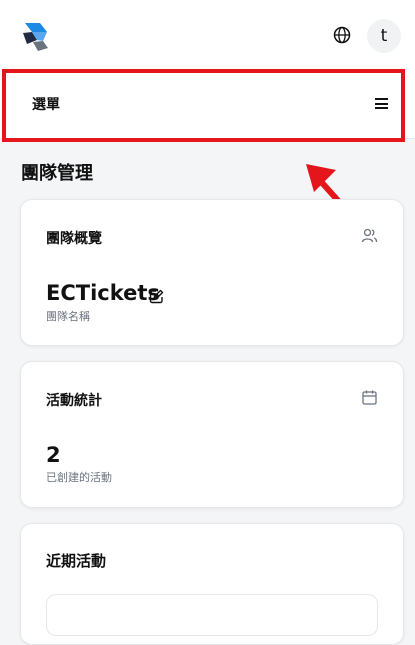  I want to click on avatar-initial: t, so click(384, 36).